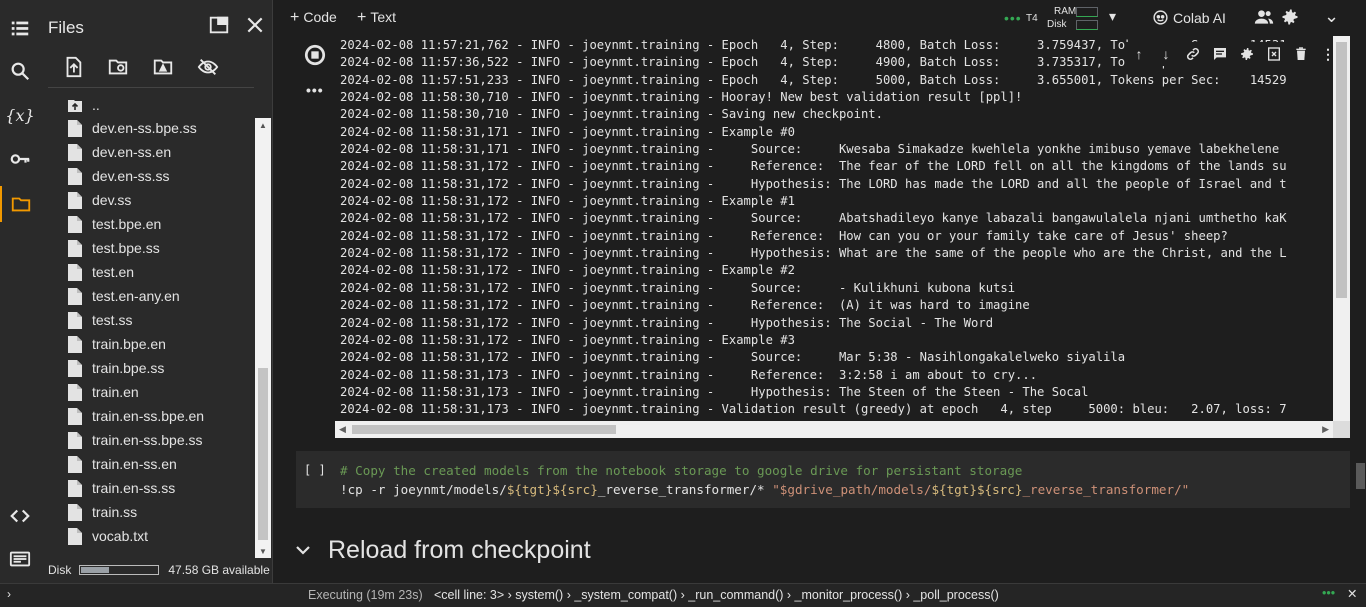  Describe the element at coordinates (1166, 54) in the screenshot. I see `move-down-icon: ↓` at that location.